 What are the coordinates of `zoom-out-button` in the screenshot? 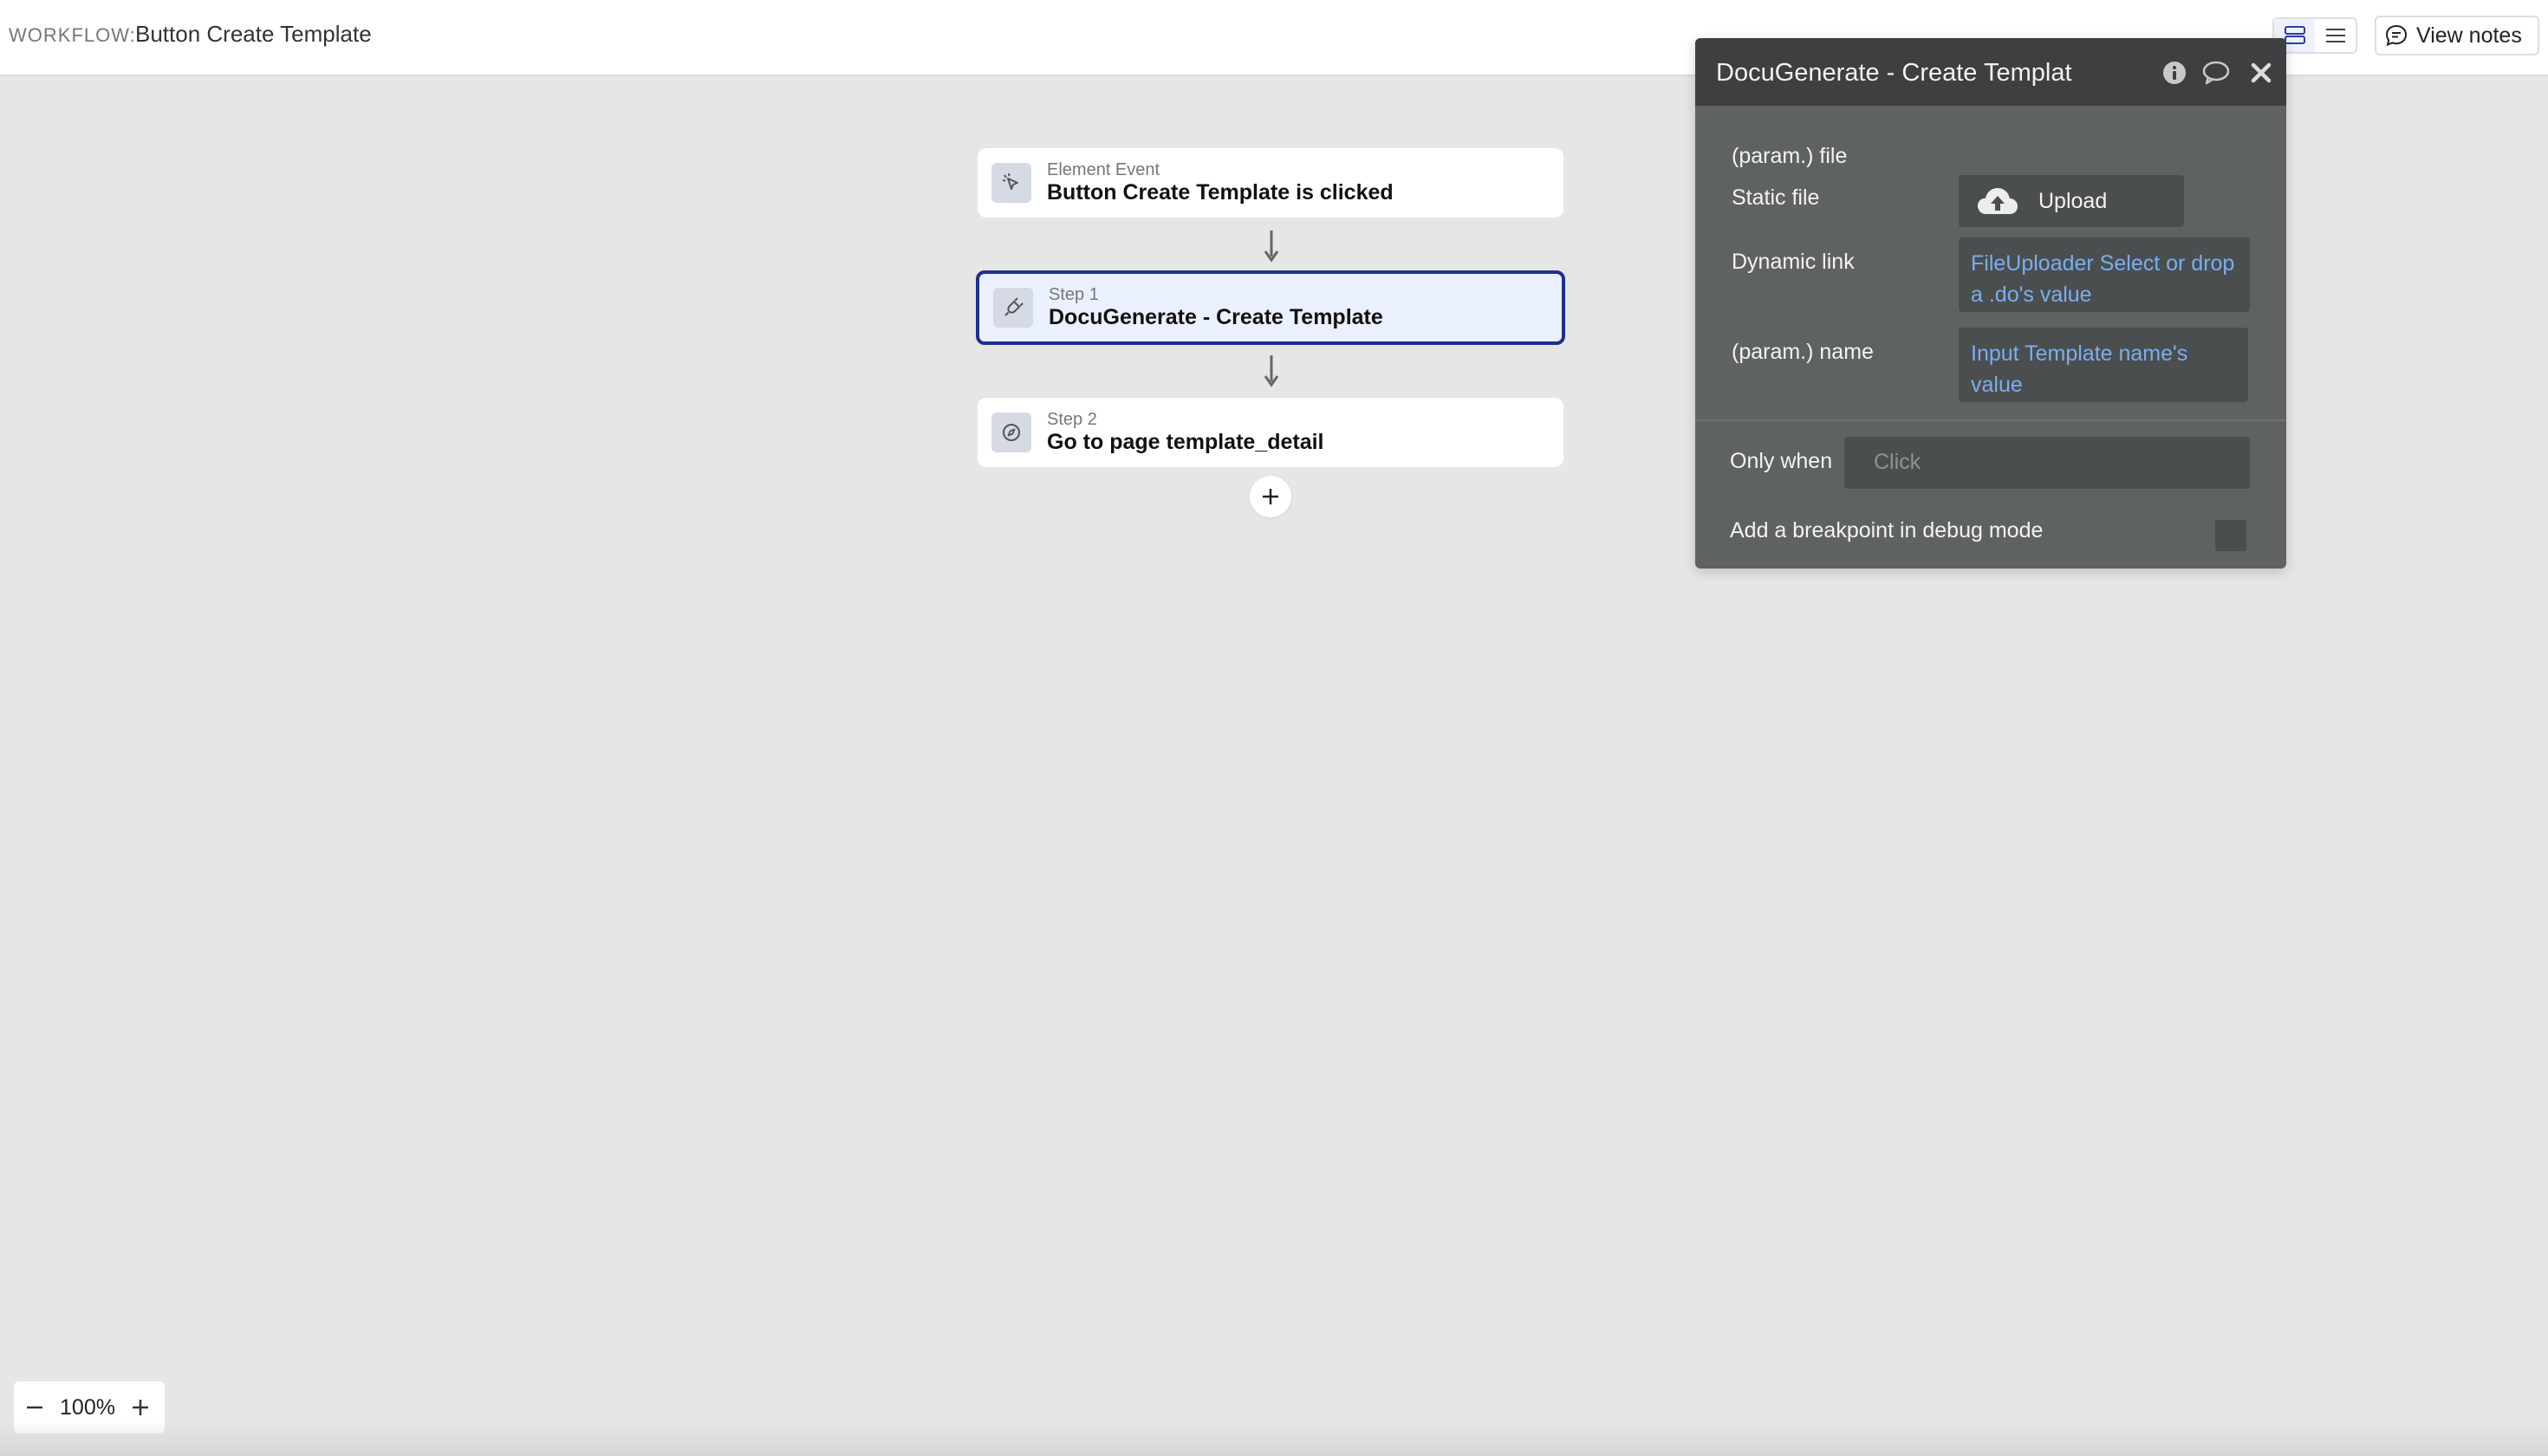 It's located at (34, 1407).